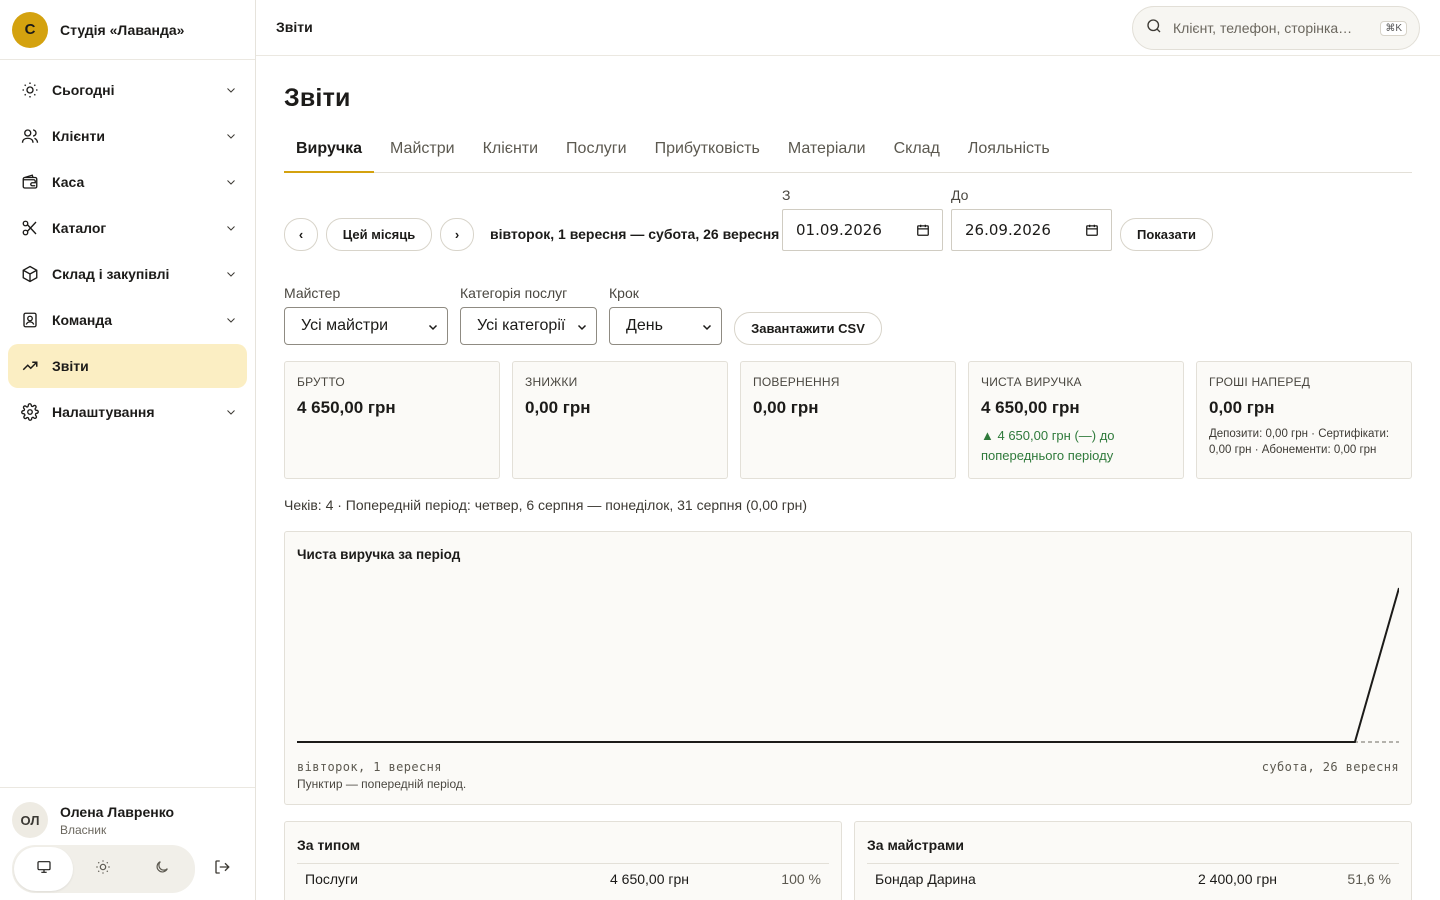 Image resolution: width=1440 pixels, height=900 pixels. I want to click on theme-row, so click(121, 869).